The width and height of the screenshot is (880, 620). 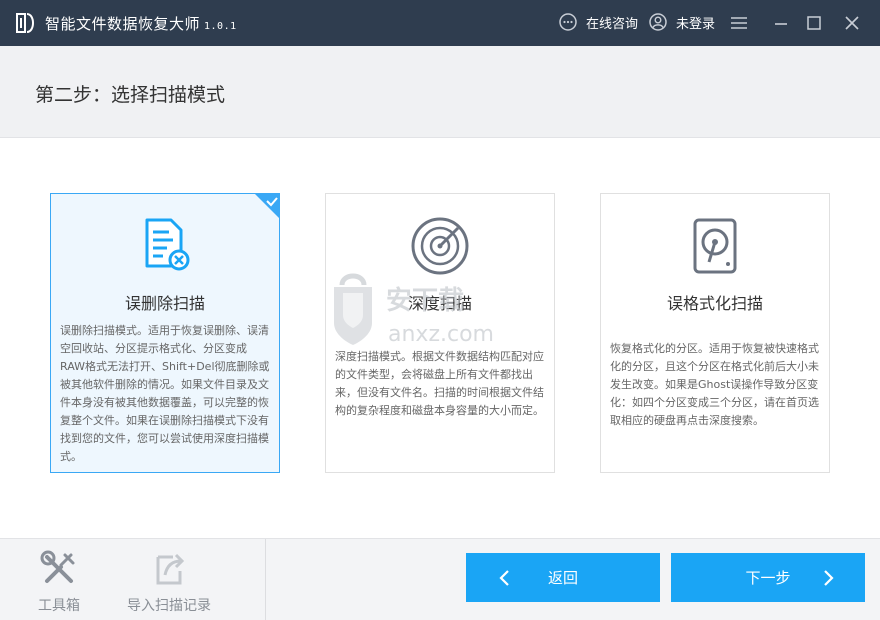 I want to click on import-scan-record-button: 导入扫描记录, so click(x=169, y=582).